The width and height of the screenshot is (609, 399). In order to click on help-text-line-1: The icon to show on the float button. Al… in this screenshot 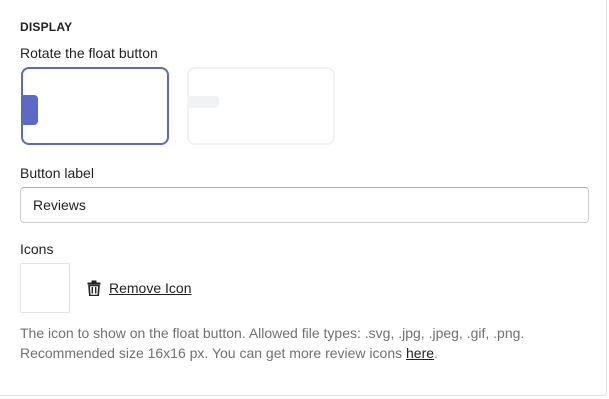, I will do `click(272, 333)`.